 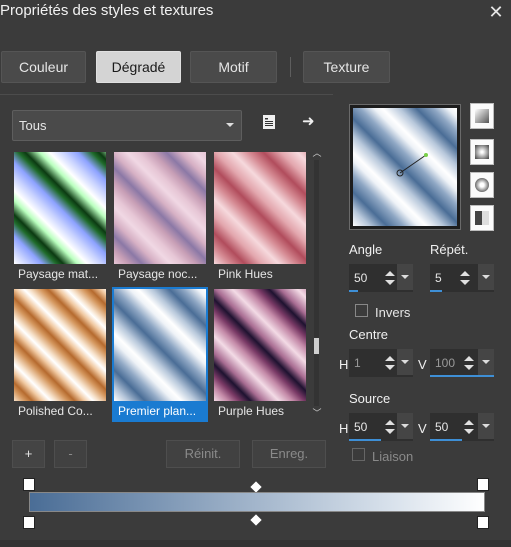 I want to click on source-v-label: V, so click(x=422, y=428).